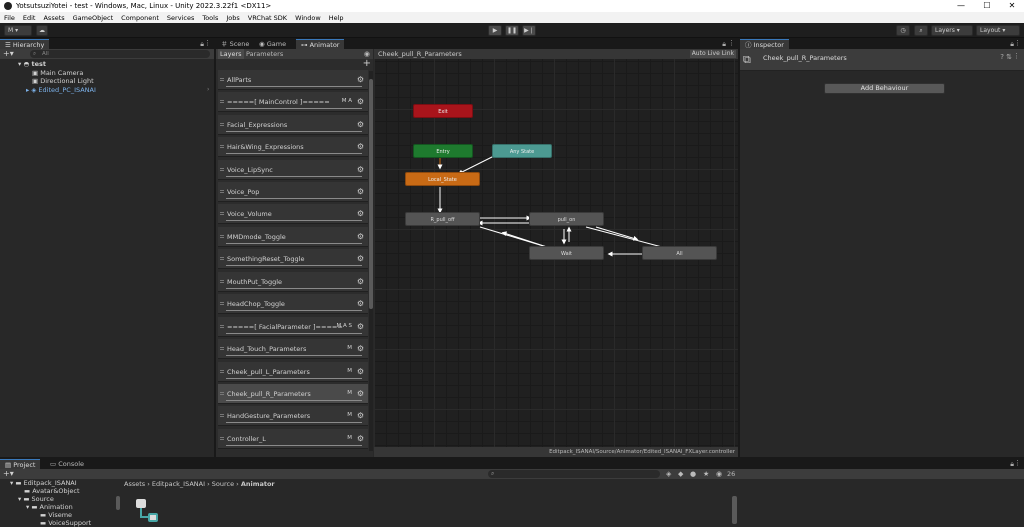 The height and width of the screenshot is (527, 1024). Describe the element at coordinates (442, 219) in the screenshot. I see `state-r-pull-off: R_pull_off` at that location.